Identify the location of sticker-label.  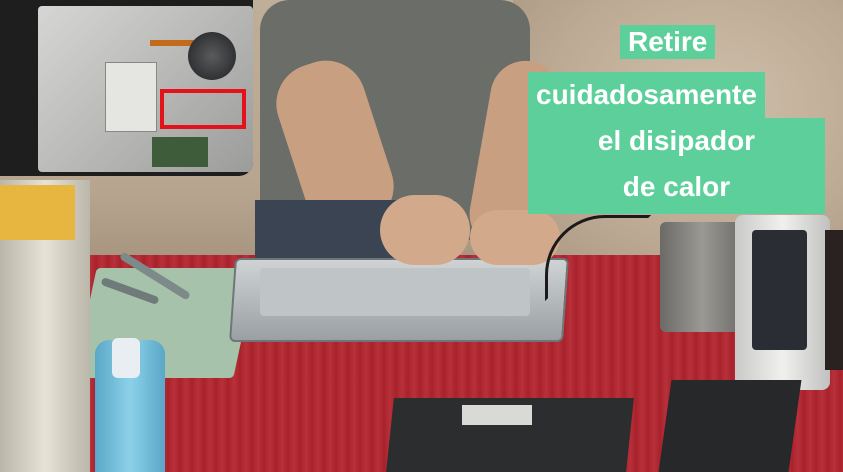
(497, 415).